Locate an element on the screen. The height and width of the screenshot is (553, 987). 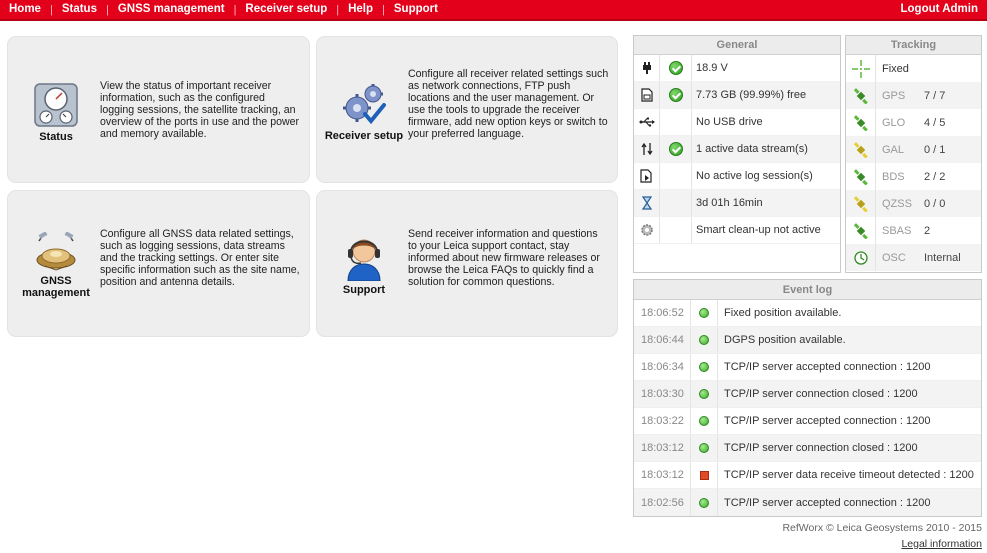
support-tile-label: Support is located at coordinates (364, 290).